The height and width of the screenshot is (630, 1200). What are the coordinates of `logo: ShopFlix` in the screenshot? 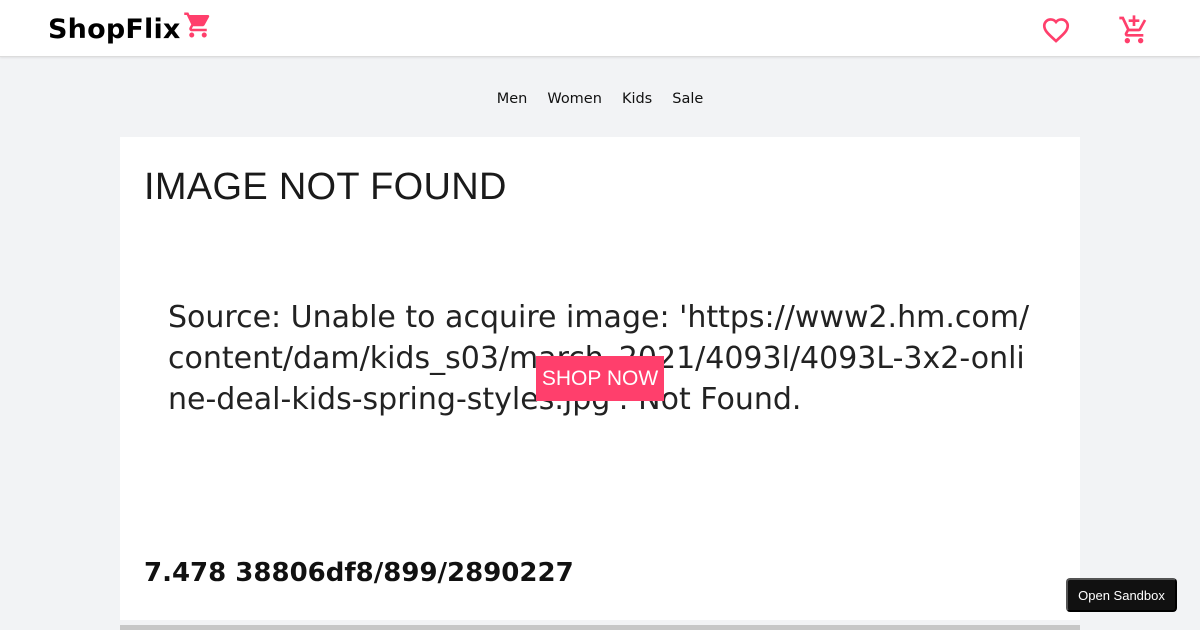 It's located at (130, 30).